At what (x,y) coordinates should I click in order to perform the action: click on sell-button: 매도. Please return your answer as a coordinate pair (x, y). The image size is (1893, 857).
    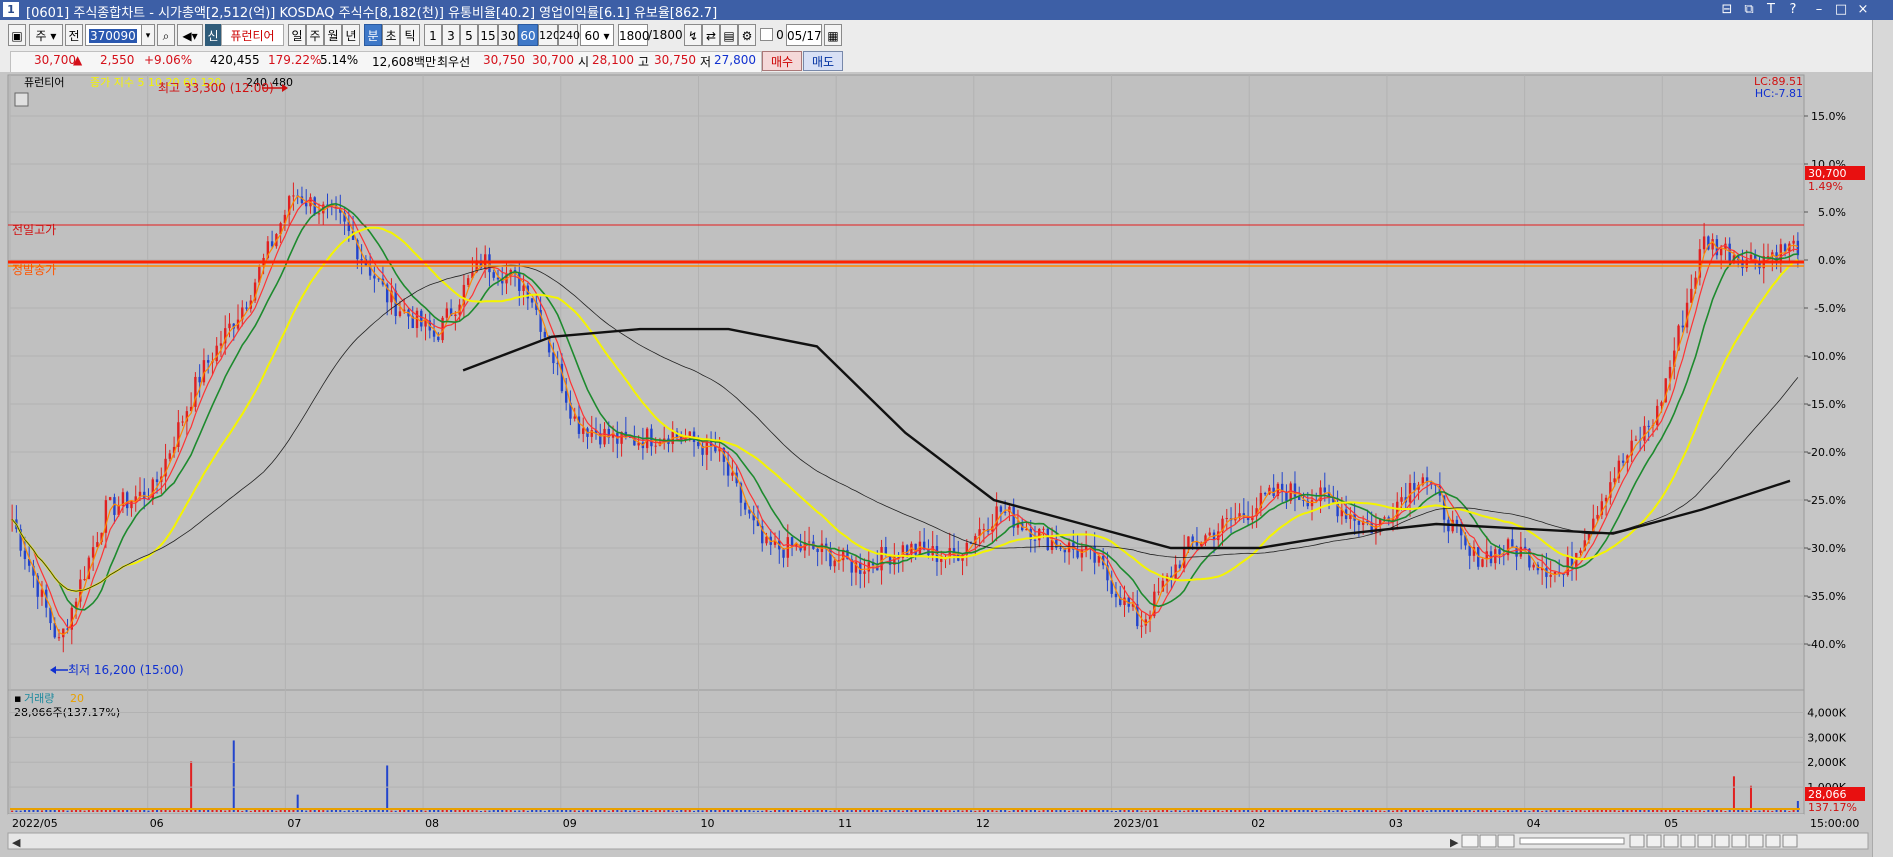
    Looking at the image, I should click on (823, 61).